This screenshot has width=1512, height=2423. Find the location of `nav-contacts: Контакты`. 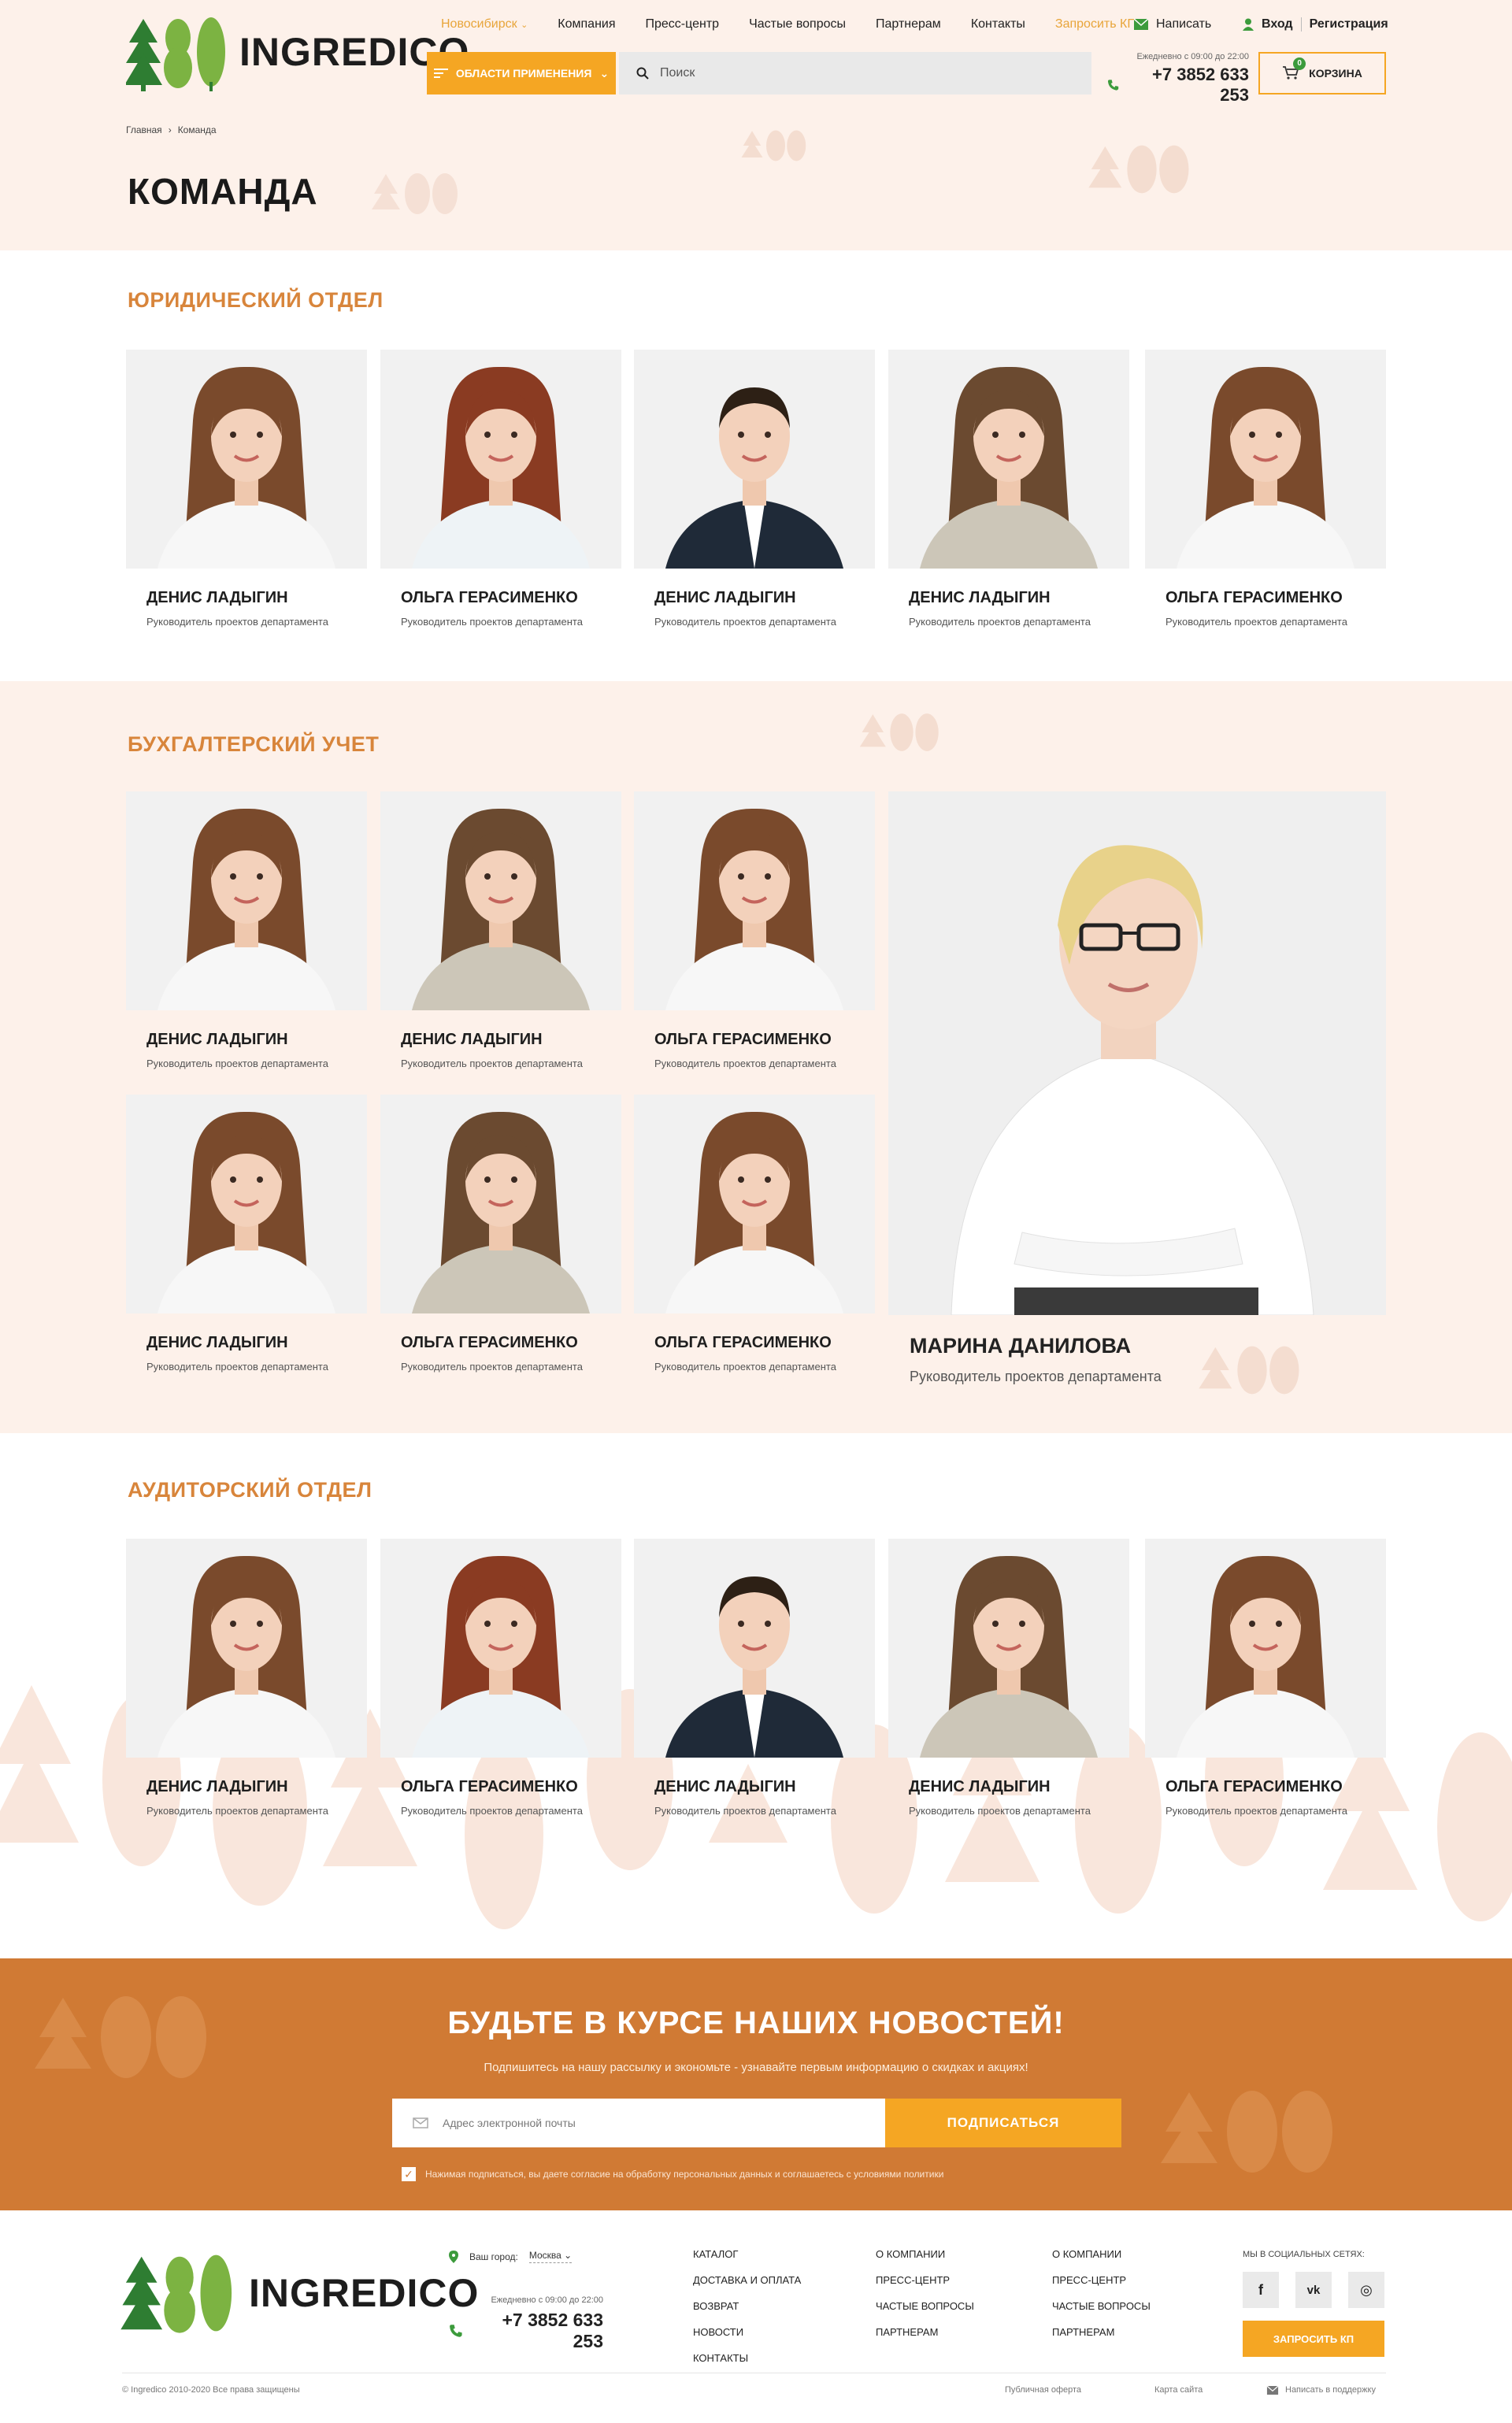

nav-contacts: Контакты is located at coordinates (998, 24).